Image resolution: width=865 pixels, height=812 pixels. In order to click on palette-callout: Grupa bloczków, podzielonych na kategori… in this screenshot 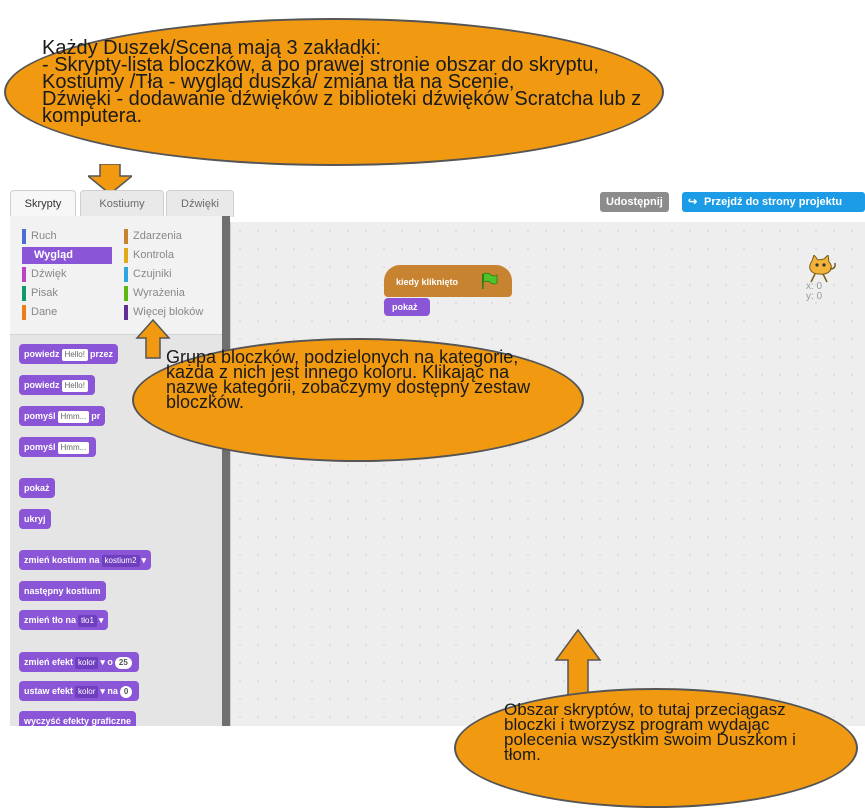, I will do `click(358, 400)`.